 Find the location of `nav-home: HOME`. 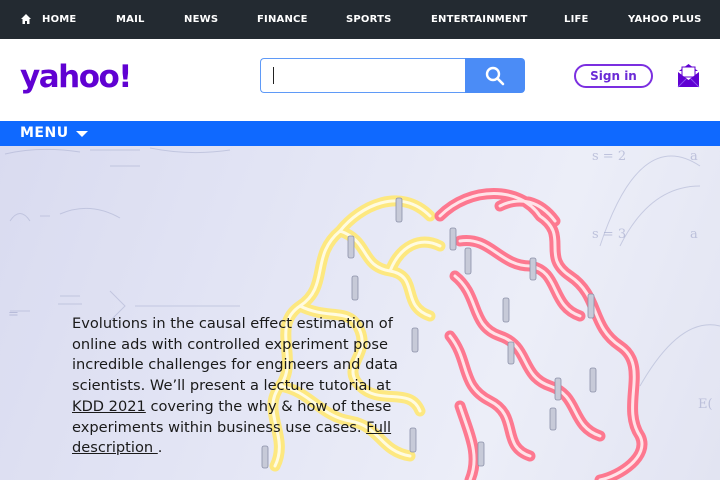

nav-home: HOME is located at coordinates (59, 19).